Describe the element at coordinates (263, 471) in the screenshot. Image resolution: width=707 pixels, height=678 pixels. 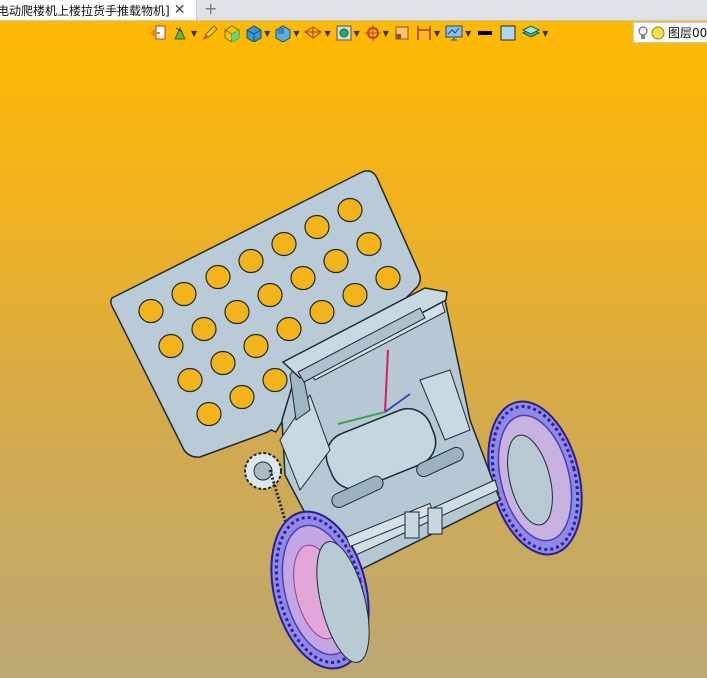
I see `sprocket` at that location.